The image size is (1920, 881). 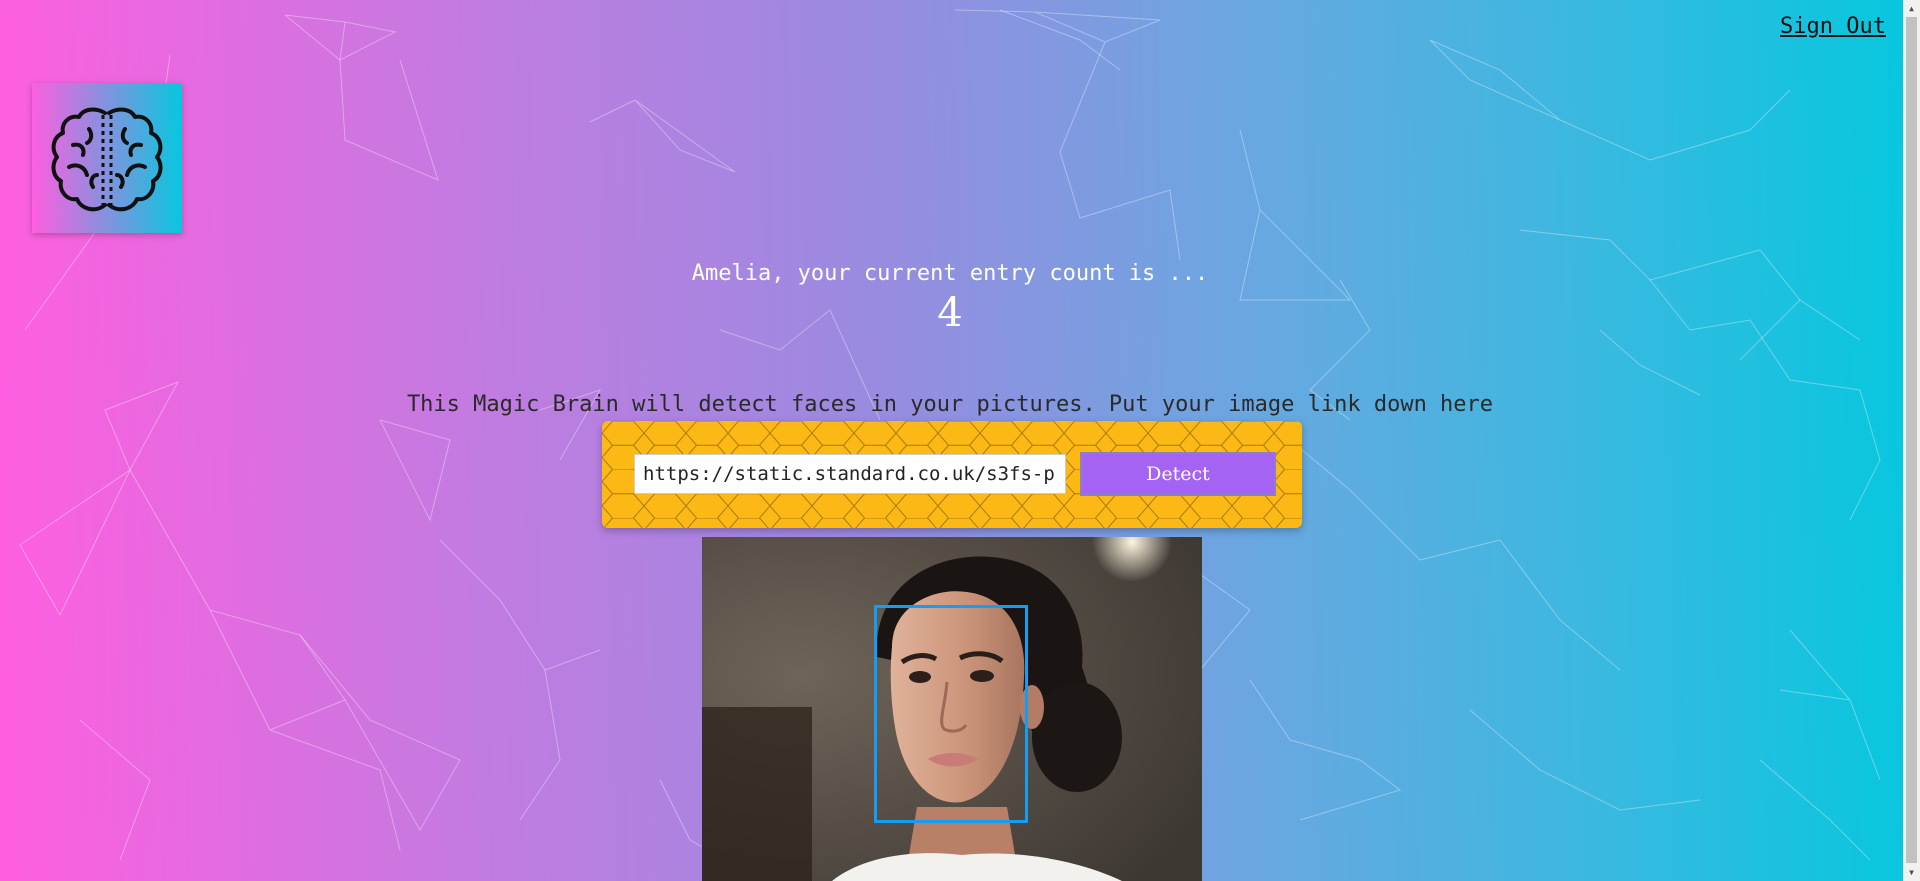 What do you see at coordinates (951, 714) in the screenshot?
I see `face-bounding-box` at bounding box center [951, 714].